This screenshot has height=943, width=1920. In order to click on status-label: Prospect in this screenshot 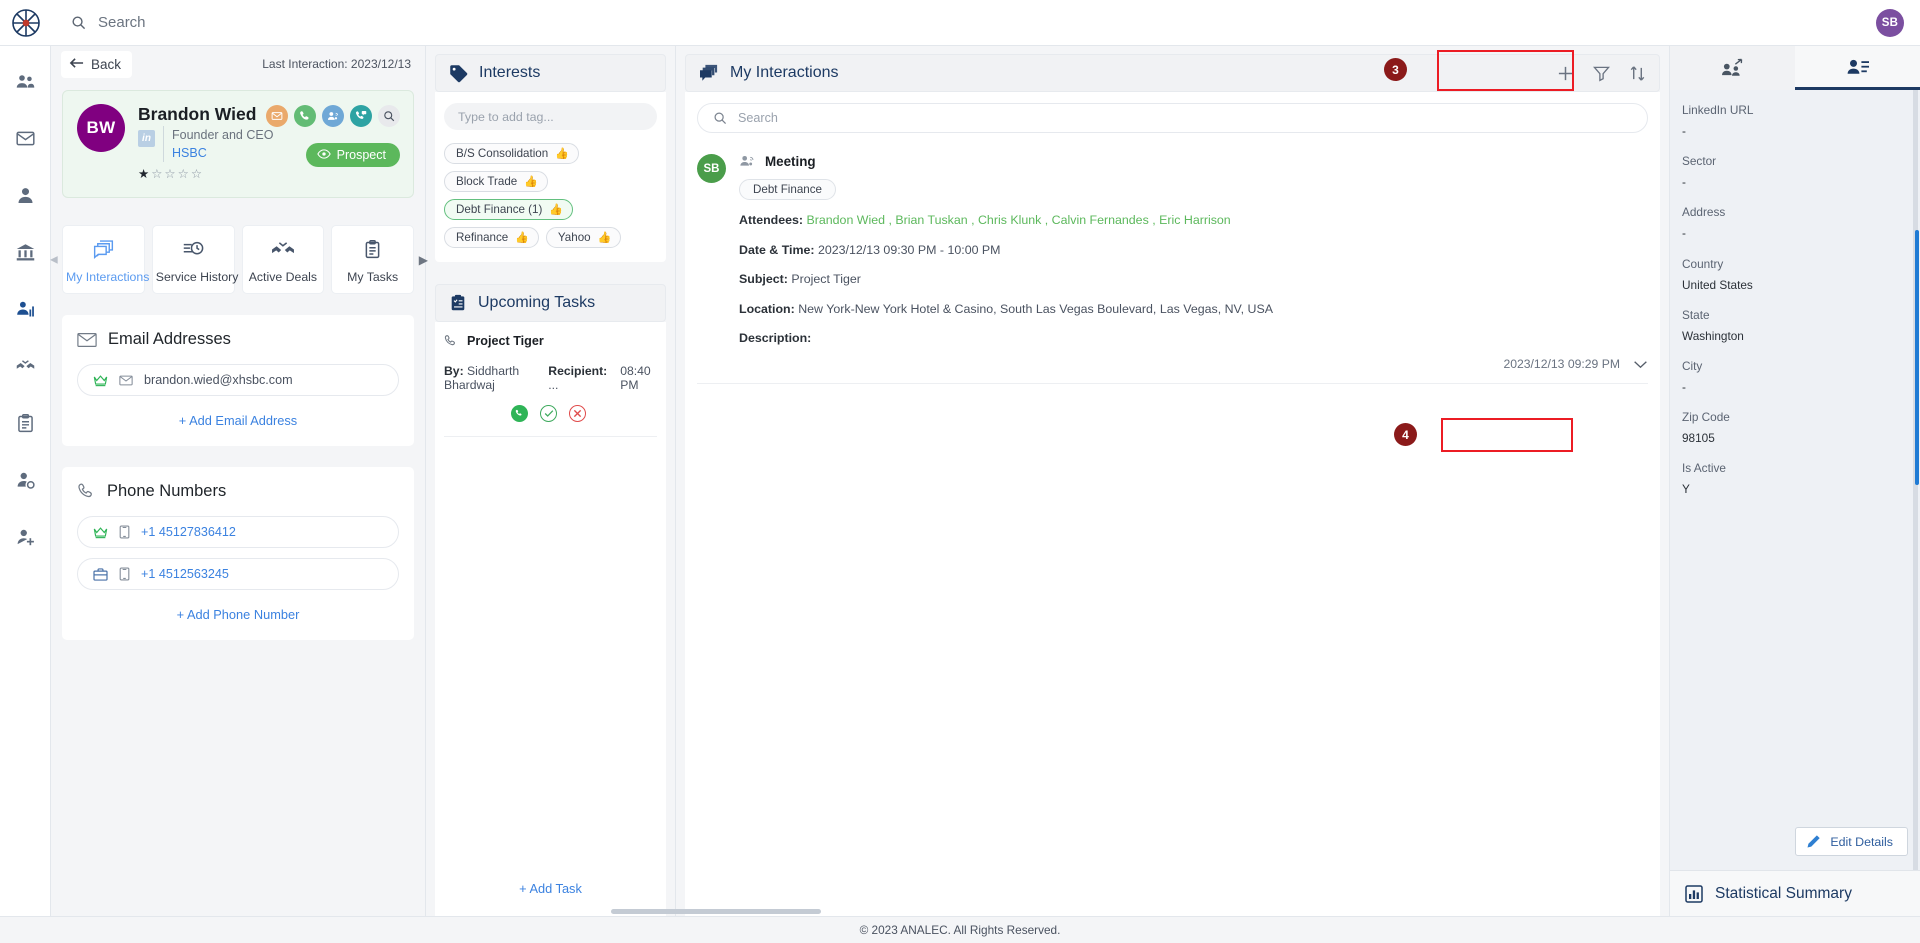, I will do `click(361, 155)`.